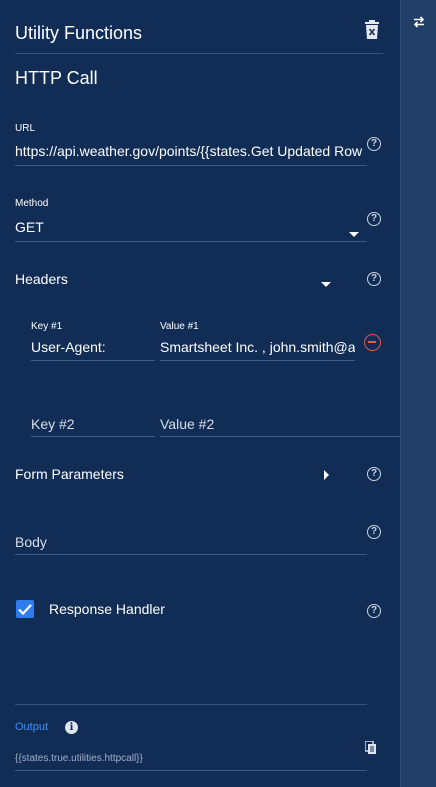  I want to click on header-value-1-input: Smartsheet Inc. , john.smith@ac, so click(257, 347).